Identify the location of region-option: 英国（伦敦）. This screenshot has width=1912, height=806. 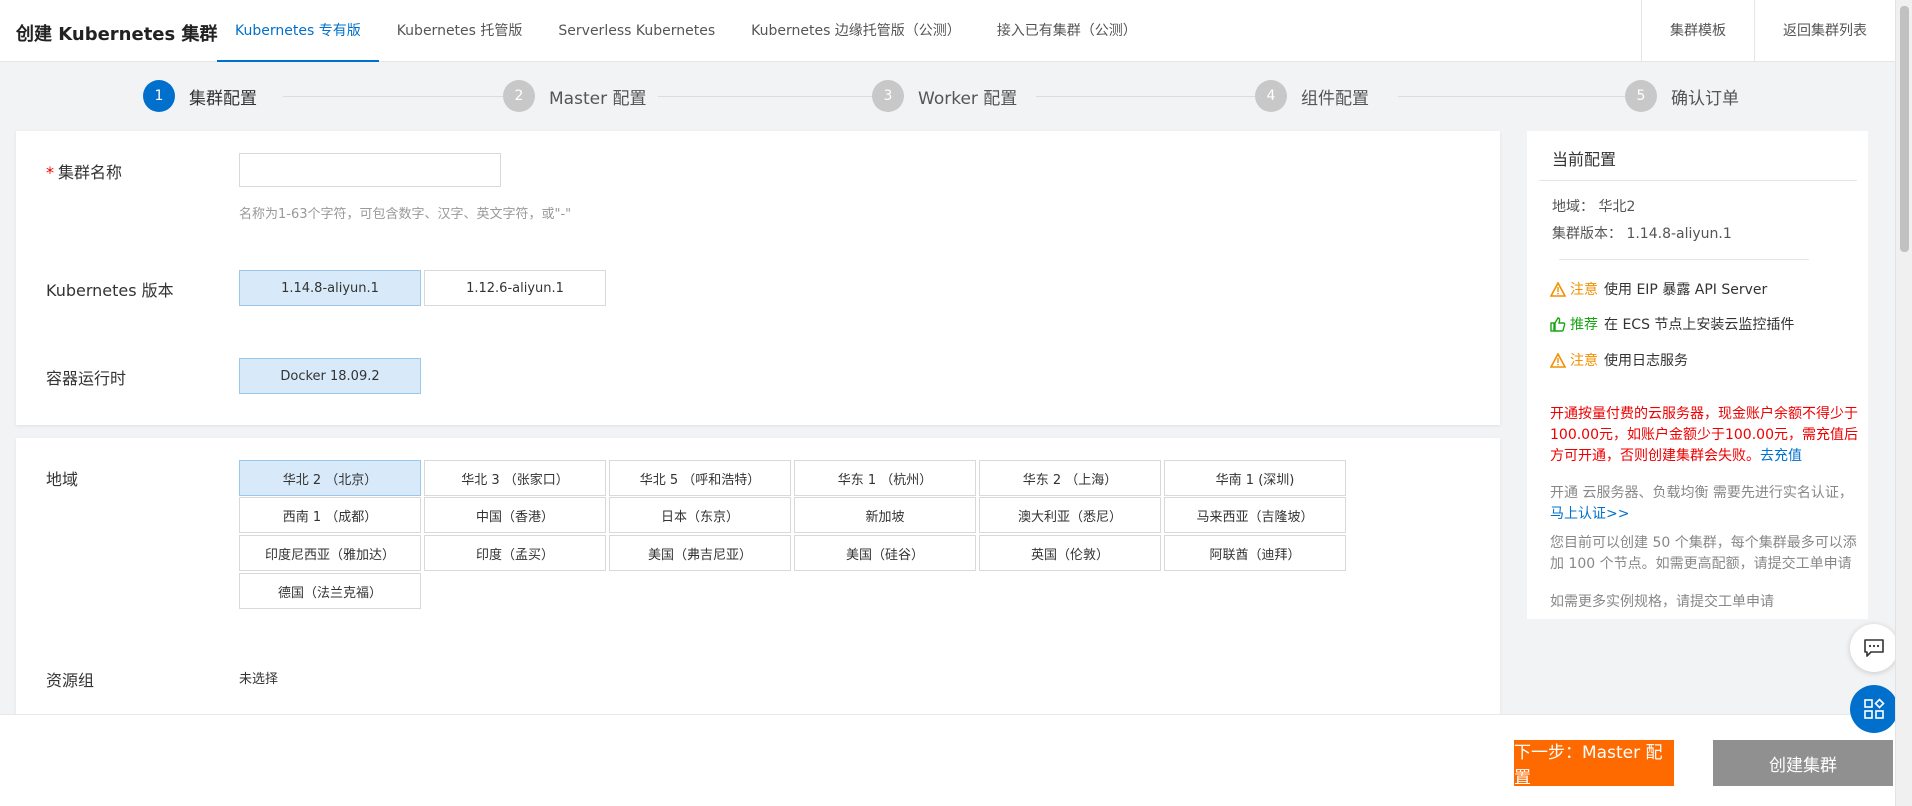
(1070, 553).